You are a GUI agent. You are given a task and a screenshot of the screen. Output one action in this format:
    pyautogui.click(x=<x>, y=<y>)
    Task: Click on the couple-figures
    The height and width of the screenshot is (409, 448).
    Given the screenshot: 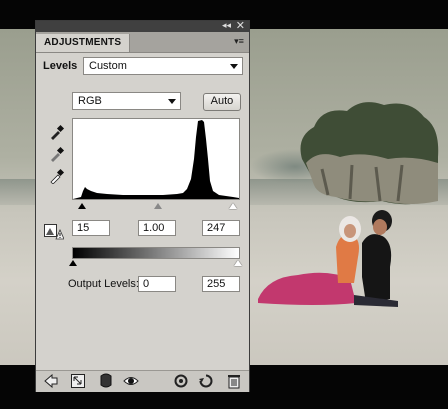 What is the action you would take?
    pyautogui.click(x=328, y=258)
    